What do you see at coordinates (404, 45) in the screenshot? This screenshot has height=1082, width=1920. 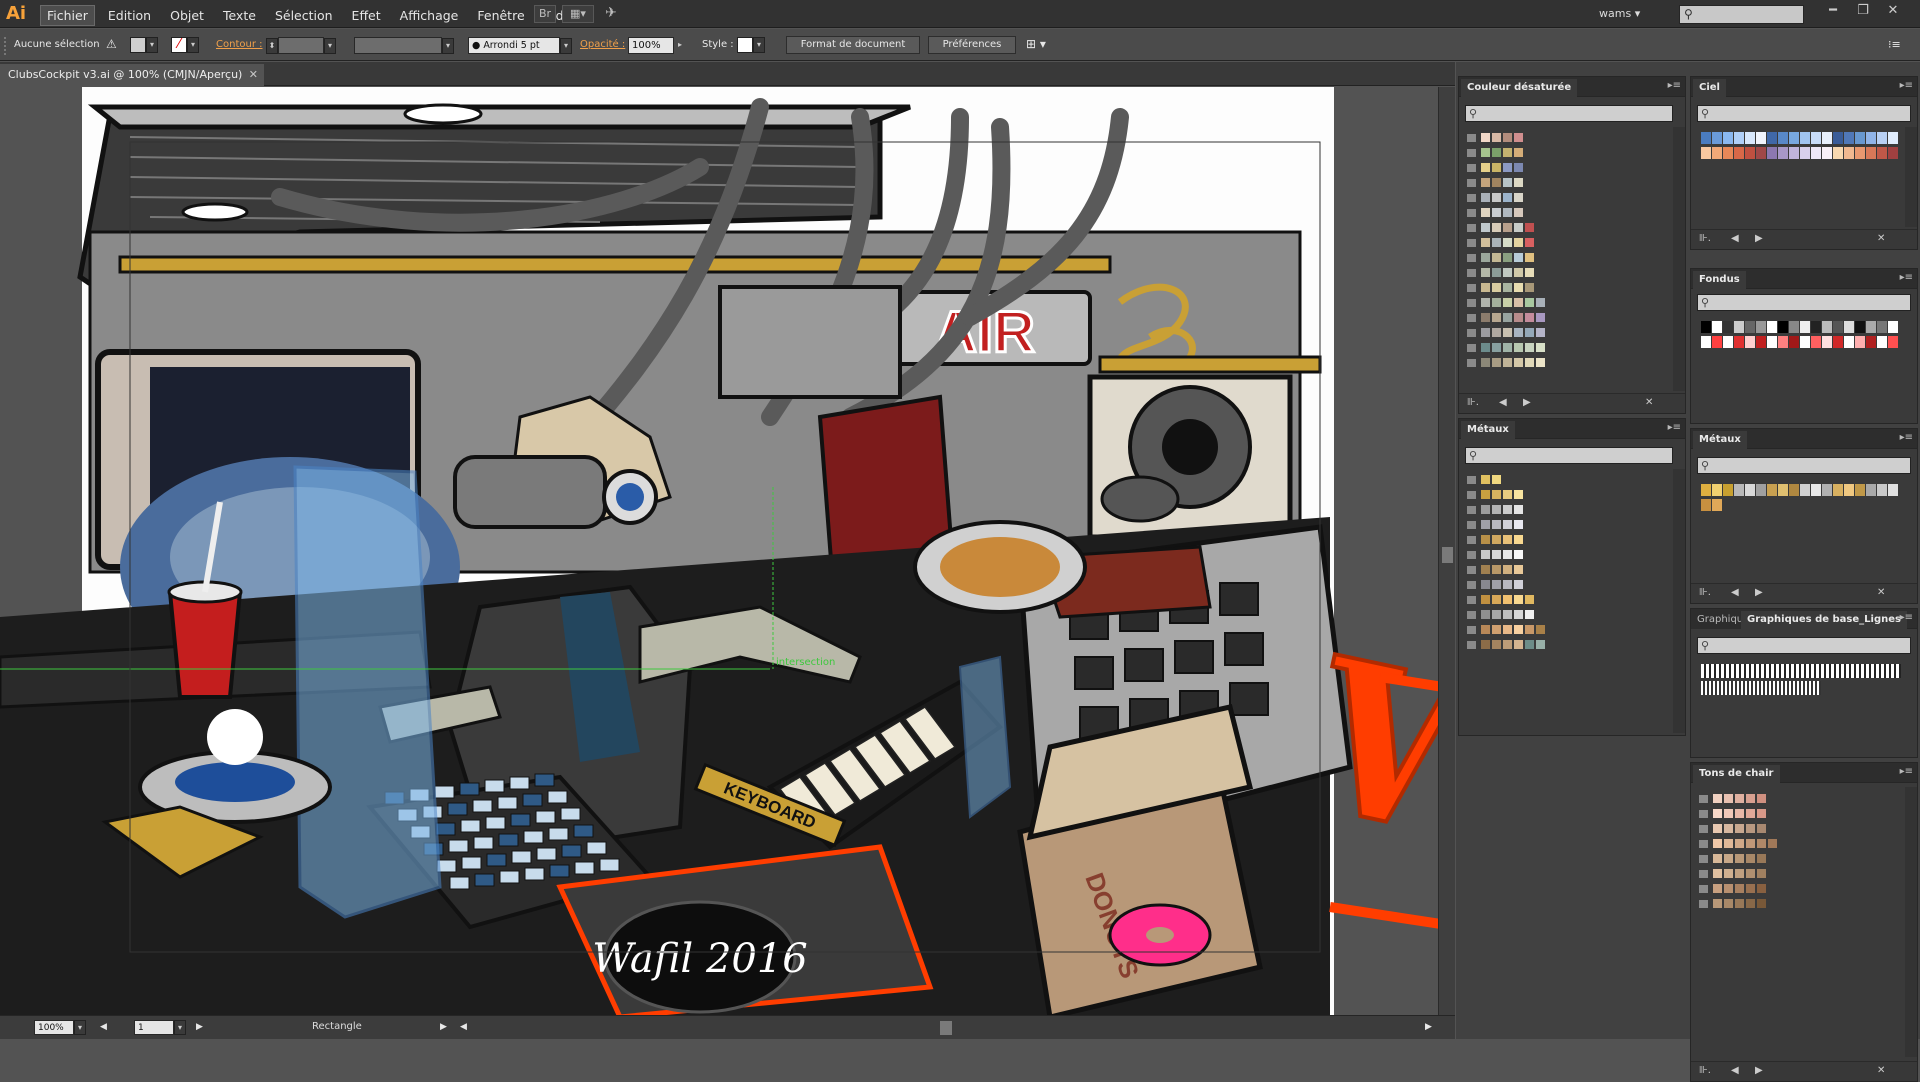 I see `variable-width-field: ▾` at bounding box center [404, 45].